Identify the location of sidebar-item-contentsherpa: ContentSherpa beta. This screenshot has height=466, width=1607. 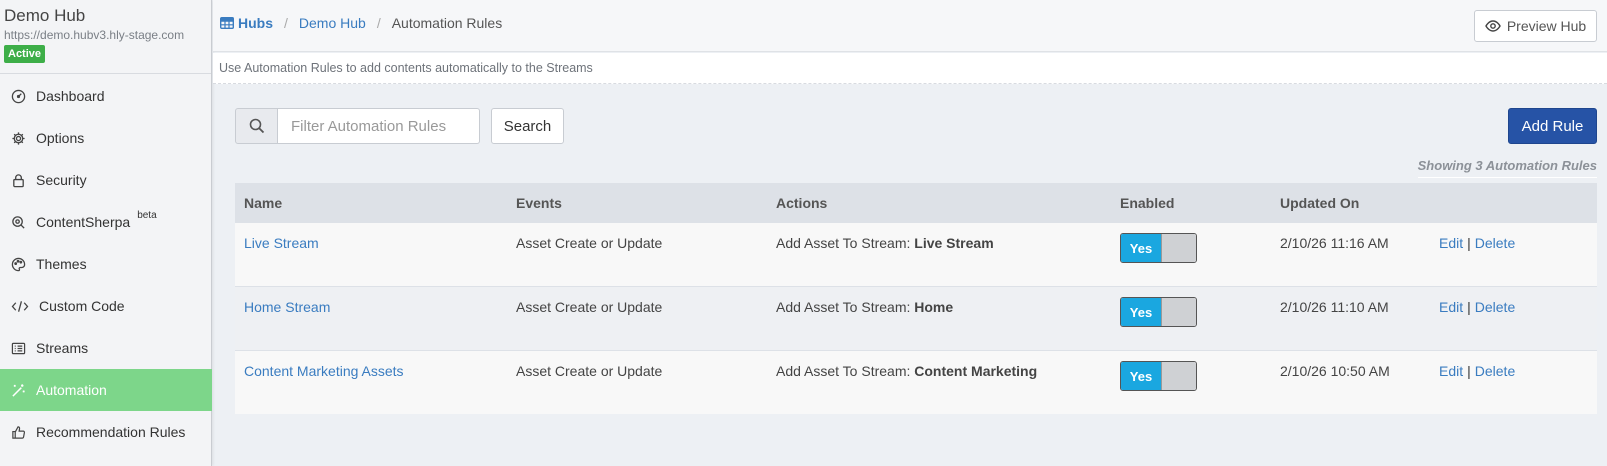
(106, 222).